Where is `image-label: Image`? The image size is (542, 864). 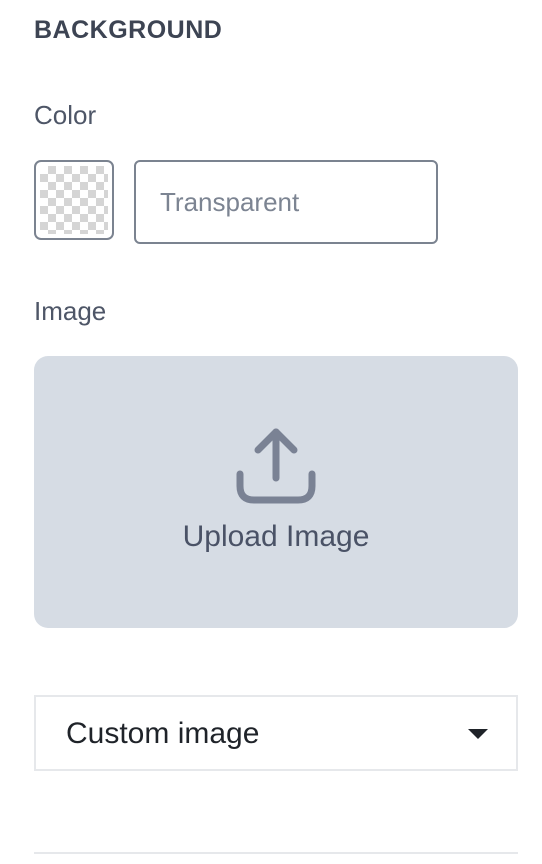 image-label: Image is located at coordinates (70, 311).